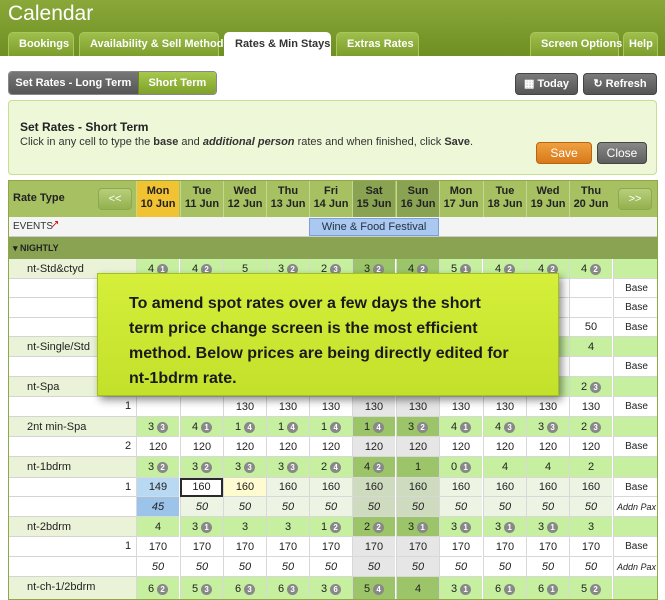 Image resolution: width=665 pixels, height=600 pixels. Describe the element at coordinates (622, 153) in the screenshot. I see `close-button: Close` at that location.